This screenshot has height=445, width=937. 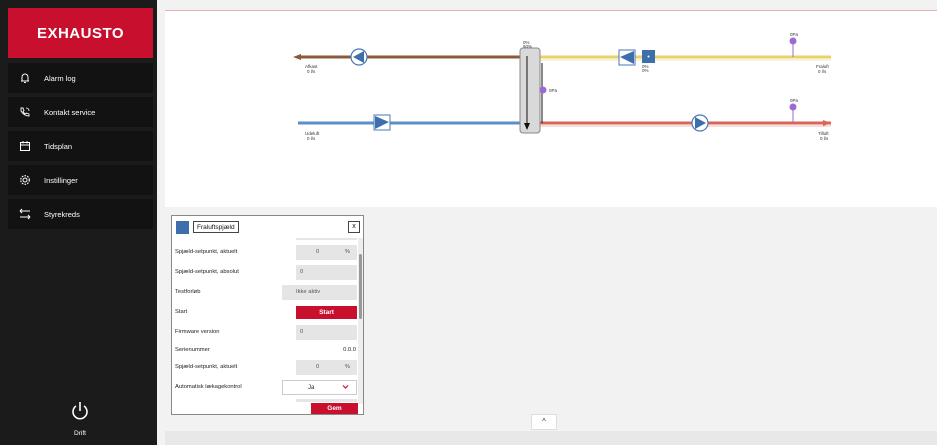 I want to click on sidebar-item-alarm-log: Alarm log, so click(x=80, y=78).